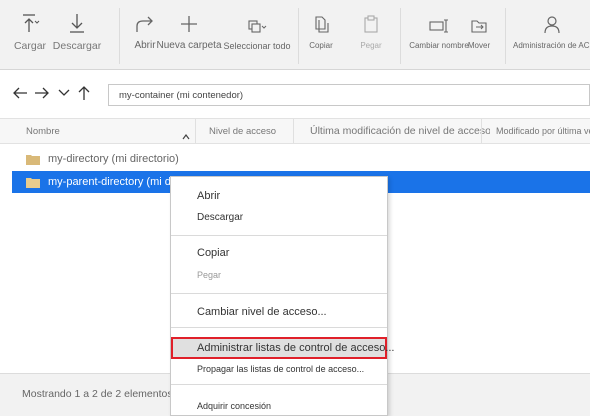 The height and width of the screenshot is (416, 590). What do you see at coordinates (77, 46) in the screenshot?
I see `download-label: Descargar` at bounding box center [77, 46].